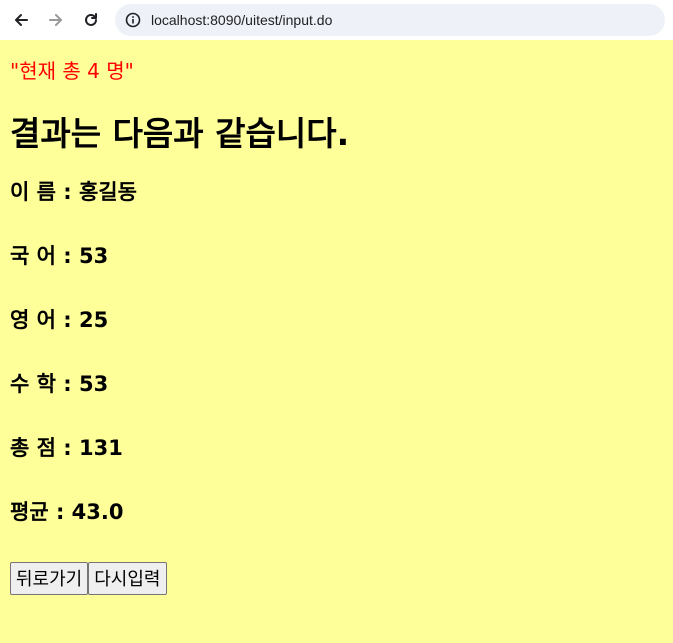  I want to click on result-math: 수 학 : 53, so click(59, 384).